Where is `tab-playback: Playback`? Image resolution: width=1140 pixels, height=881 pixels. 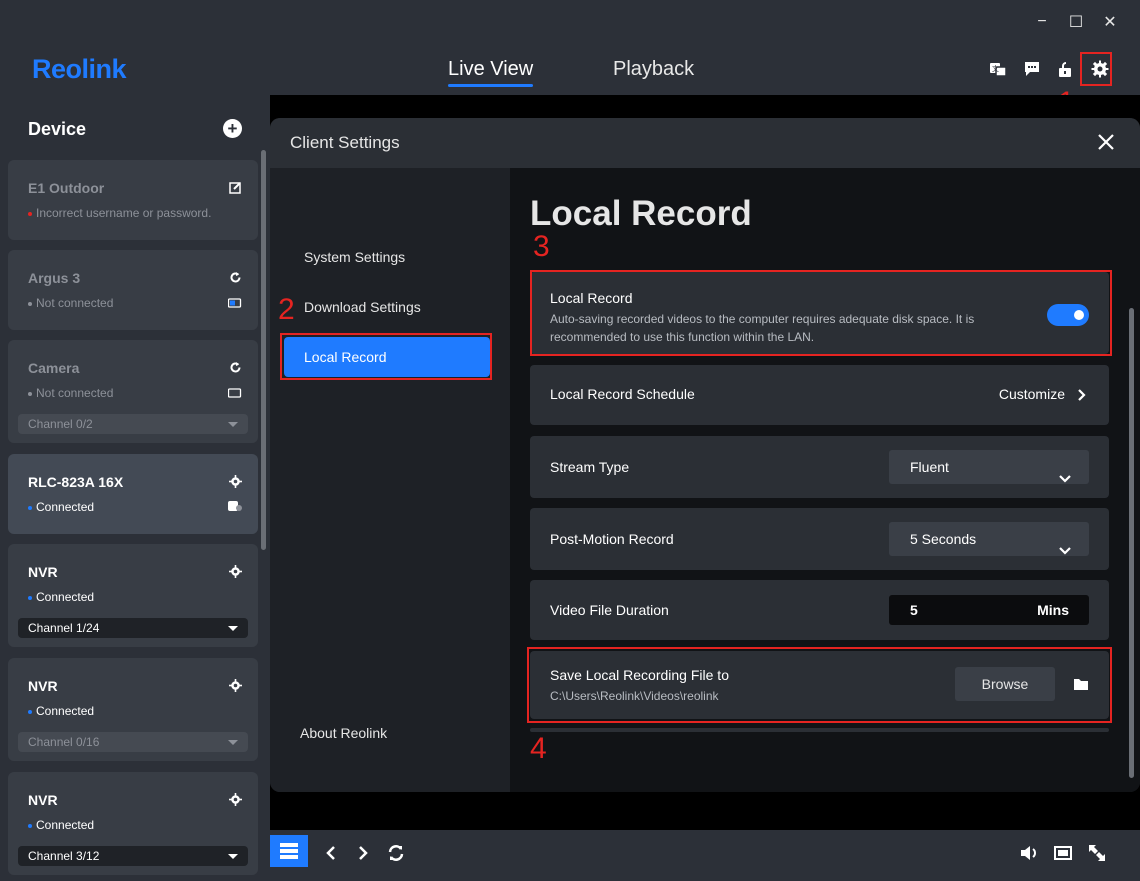
tab-playback: Playback is located at coordinates (653, 69).